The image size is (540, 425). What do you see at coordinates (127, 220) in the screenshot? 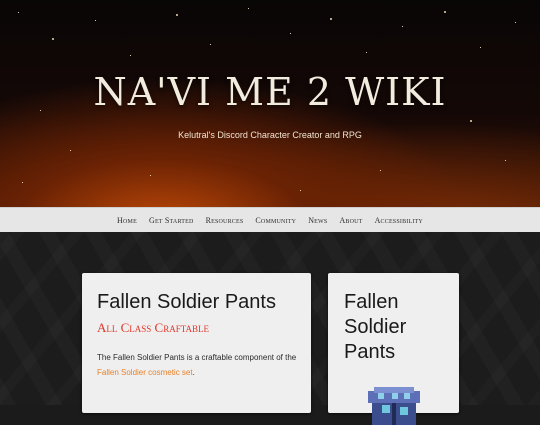
I see `nav-item-home: Home` at bounding box center [127, 220].